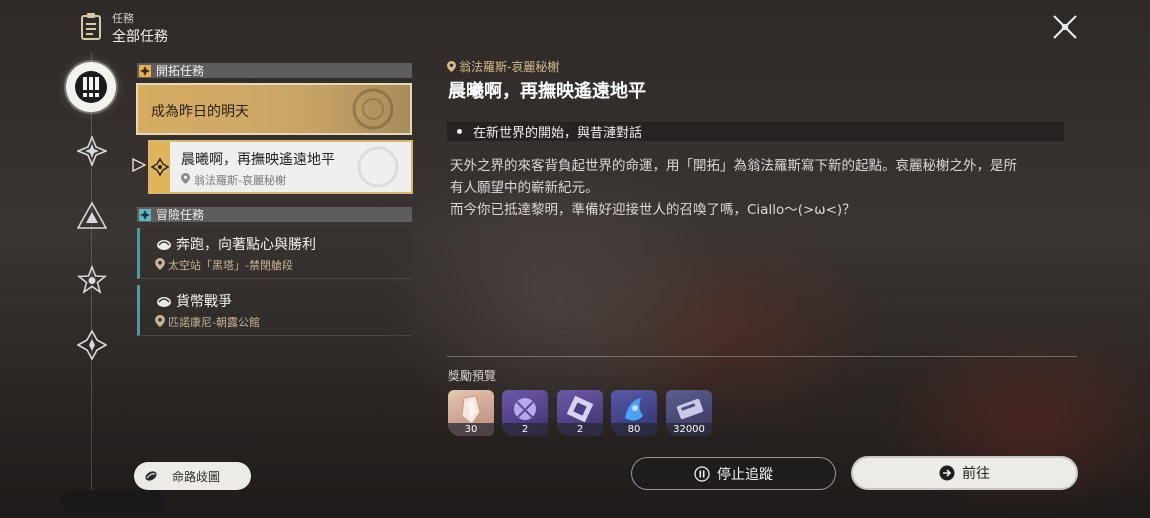 The width and height of the screenshot is (1150, 518). Describe the element at coordinates (547, 91) in the screenshot. I see `detail-title: 晨曦啊，再撫映遙遠地平` at that location.